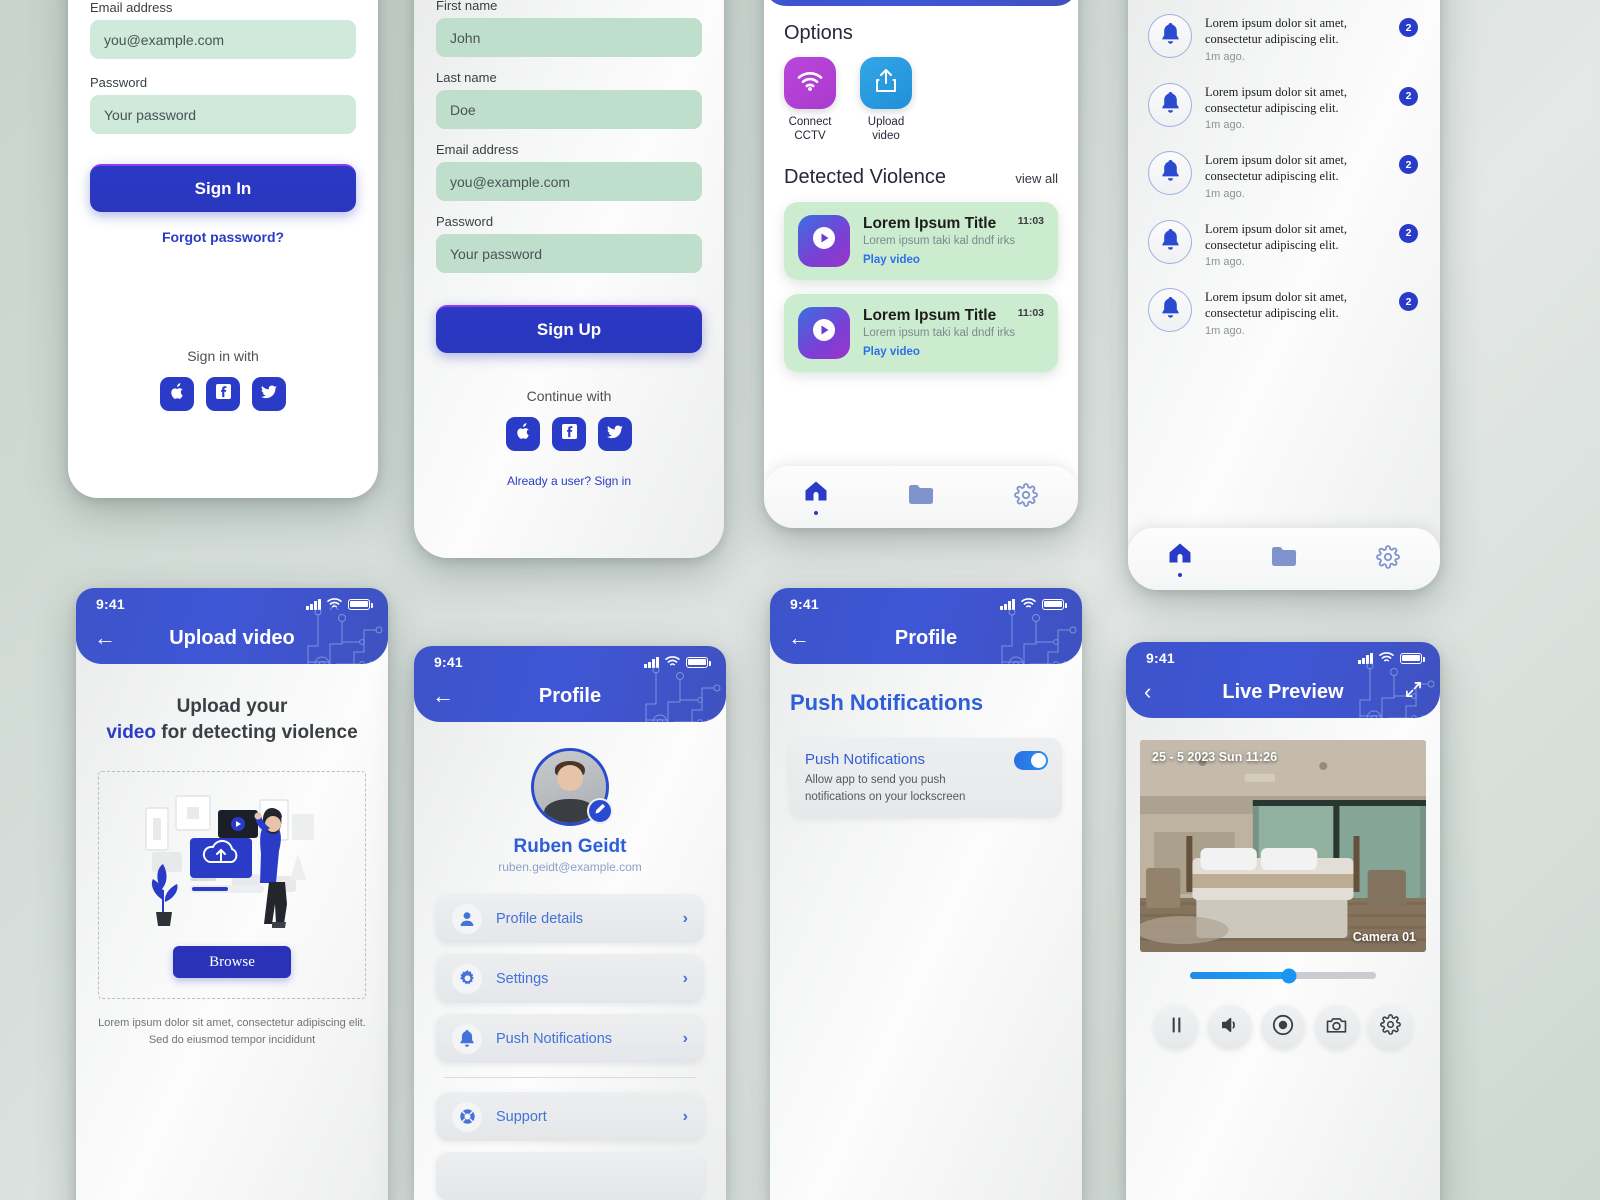 Image resolution: width=1600 pixels, height=1200 pixels. I want to click on upload-illustration, so click(229, 862).